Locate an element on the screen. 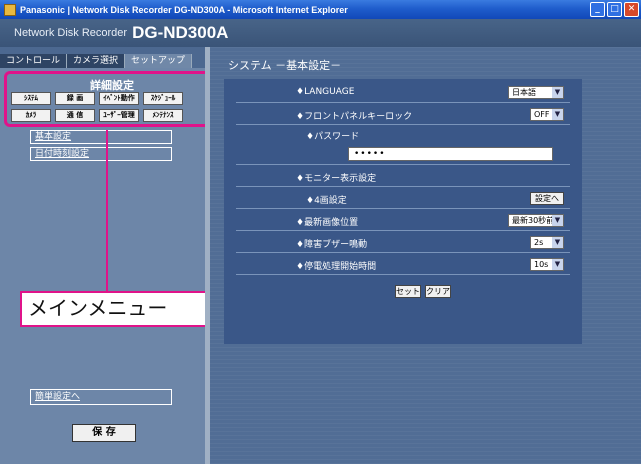  power-fail-select: 10s ▼ is located at coordinates (547, 264).